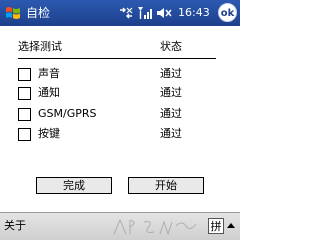 This screenshot has width=320, height=240. Describe the element at coordinates (40, 46) in the screenshot. I see `column-header-select-test: 选择测试` at that location.